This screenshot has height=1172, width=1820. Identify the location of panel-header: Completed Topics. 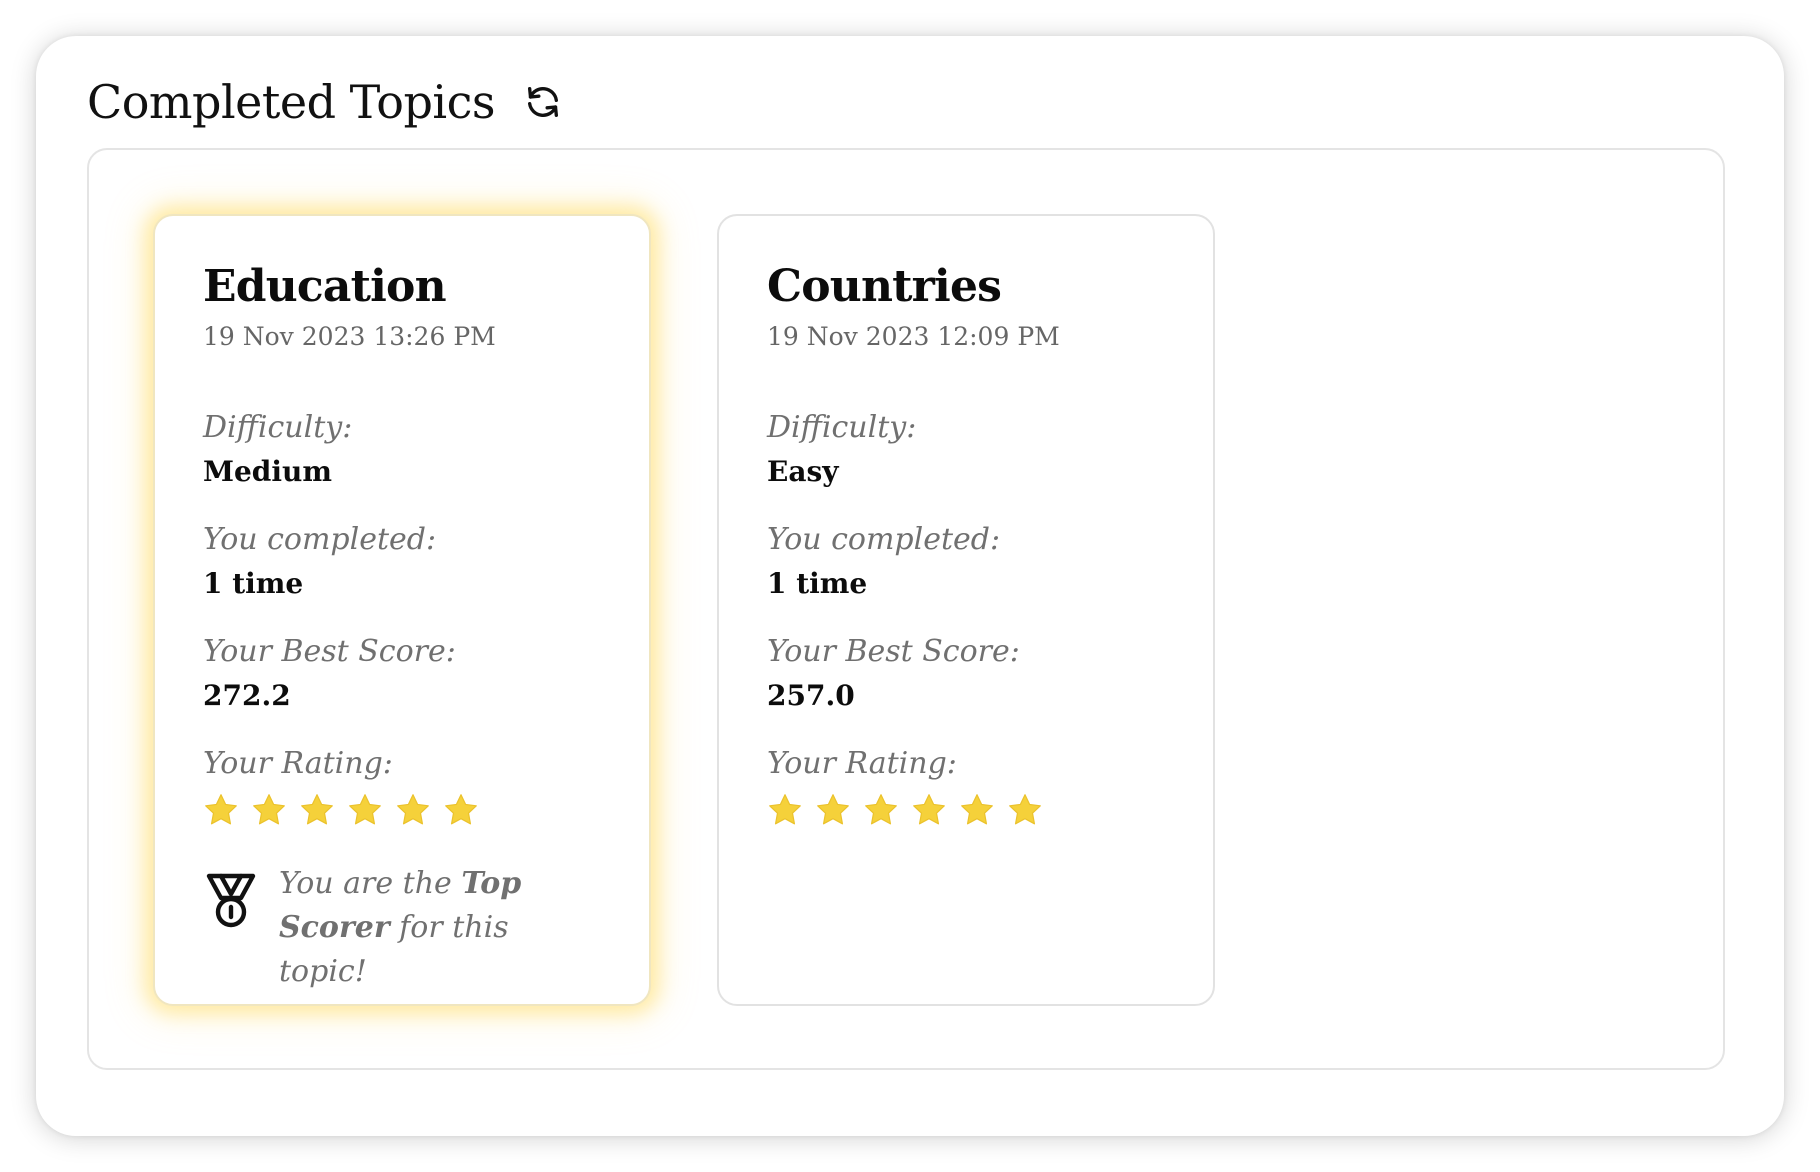
(327, 102).